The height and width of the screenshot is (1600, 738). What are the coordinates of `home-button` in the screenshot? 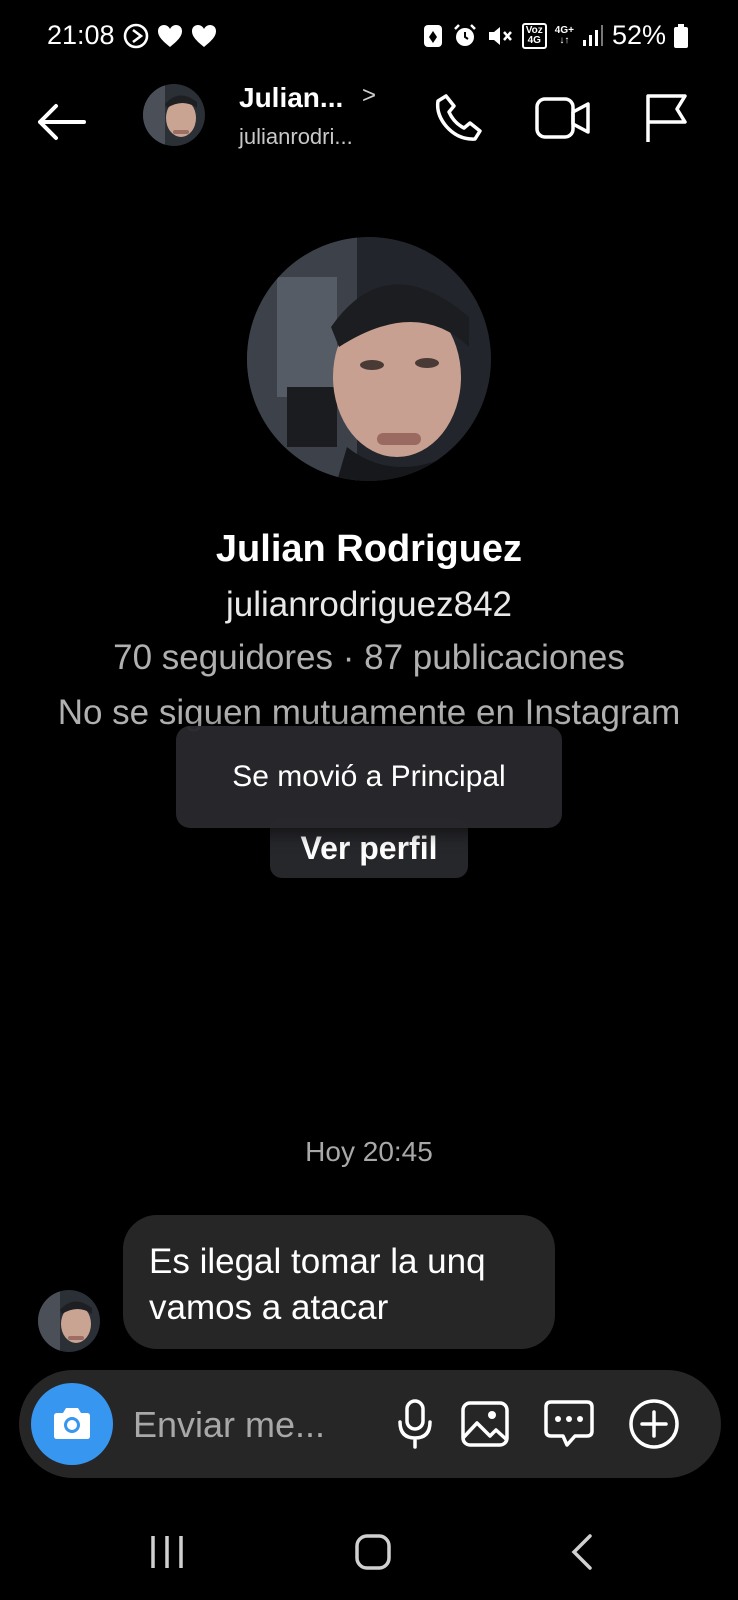 It's located at (373, 1552).